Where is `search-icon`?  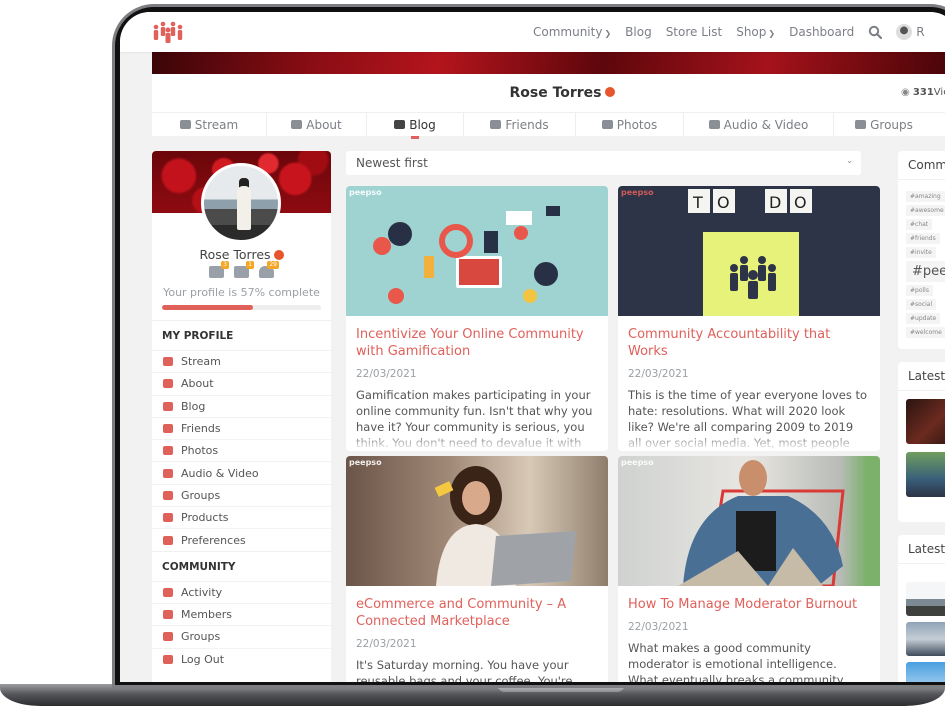 search-icon is located at coordinates (875, 32).